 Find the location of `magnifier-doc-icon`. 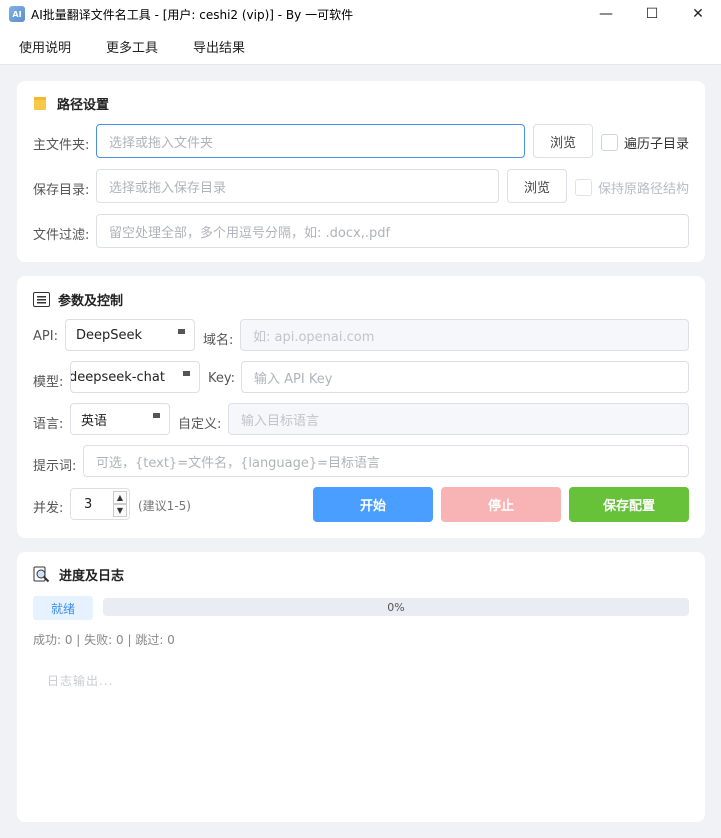

magnifier-doc-icon is located at coordinates (41, 574).